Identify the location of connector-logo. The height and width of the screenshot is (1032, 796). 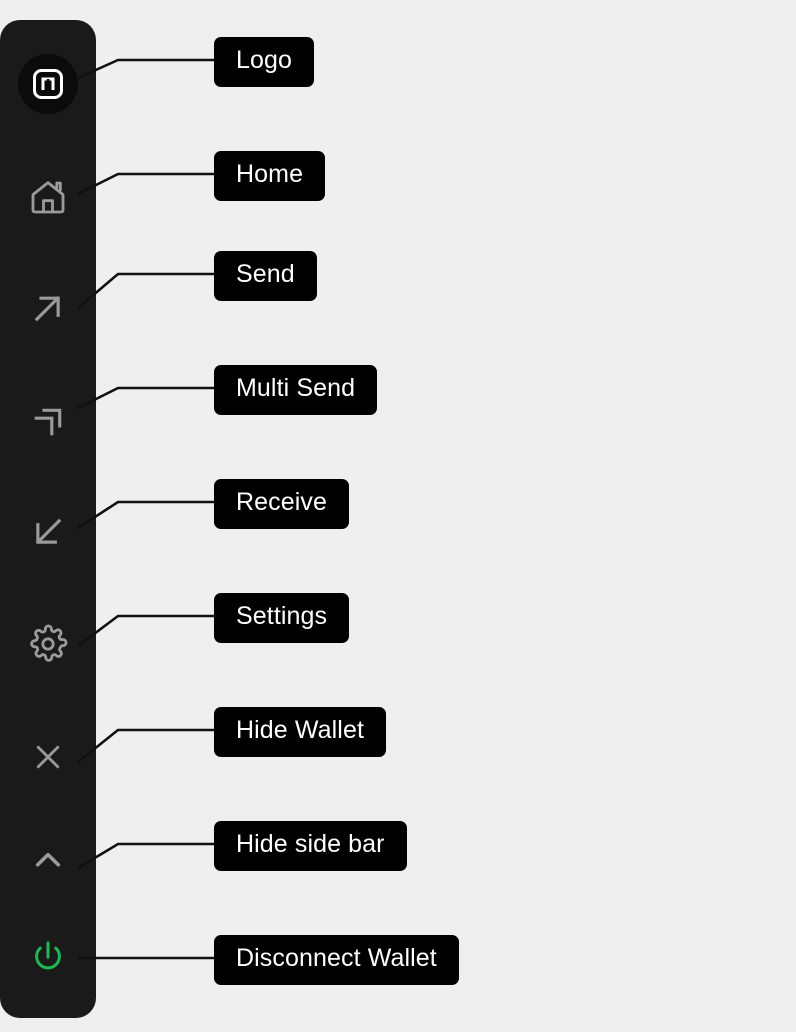
(145, 69).